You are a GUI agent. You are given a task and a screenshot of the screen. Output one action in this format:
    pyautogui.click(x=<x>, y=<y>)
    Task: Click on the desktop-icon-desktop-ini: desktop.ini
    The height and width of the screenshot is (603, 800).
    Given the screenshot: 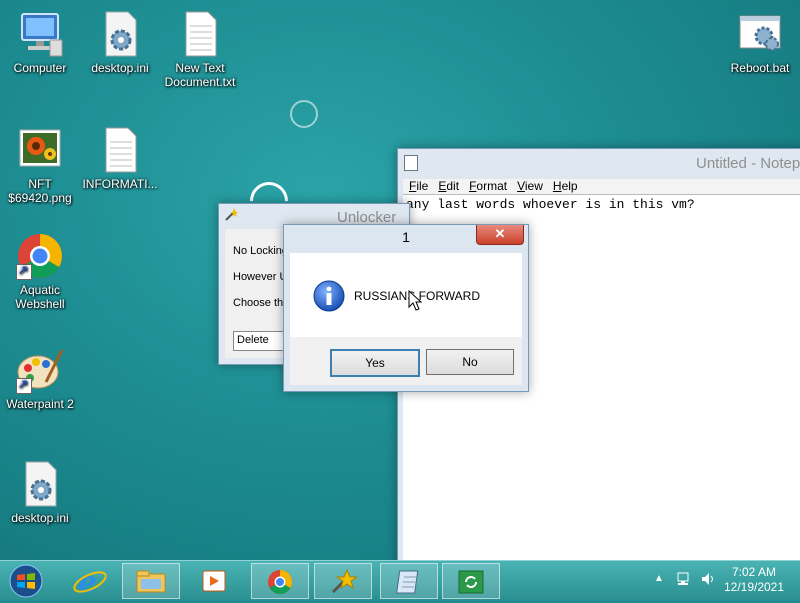 What is the action you would take?
    pyautogui.click(x=120, y=42)
    